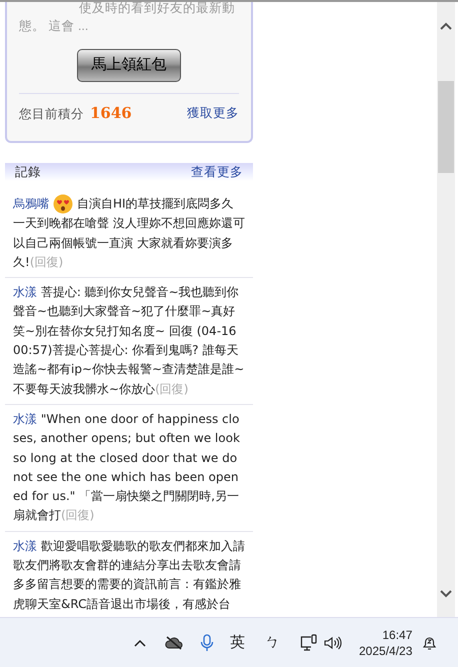 The height and width of the screenshot is (667, 458). I want to click on microphone-icon, so click(207, 643).